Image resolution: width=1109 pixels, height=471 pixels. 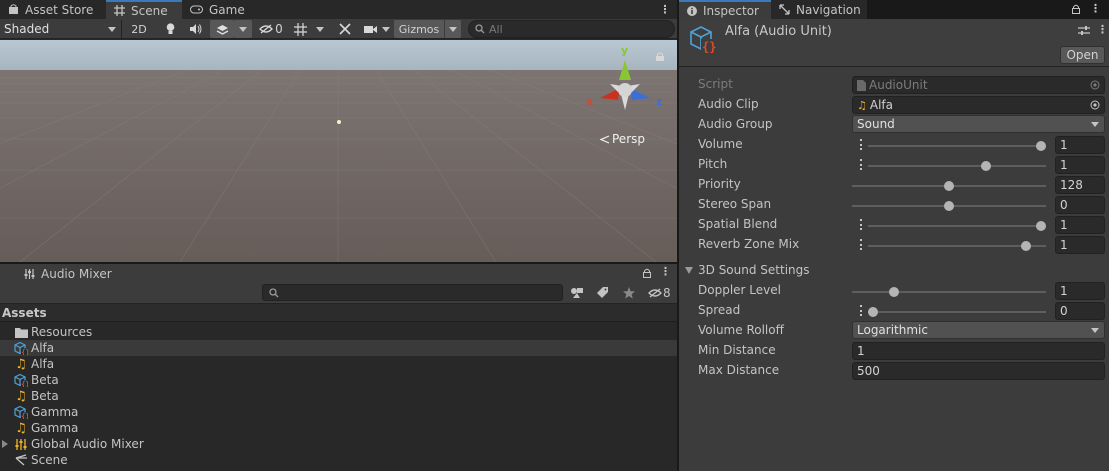 I want to click on property-audio-clip: Audio Clip ♫ Alfa, so click(x=893, y=106).